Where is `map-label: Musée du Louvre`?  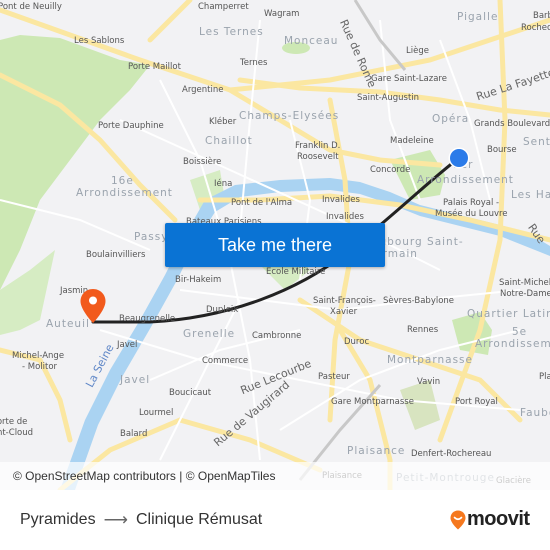
map-label: Musée du Louvre is located at coordinates (471, 214).